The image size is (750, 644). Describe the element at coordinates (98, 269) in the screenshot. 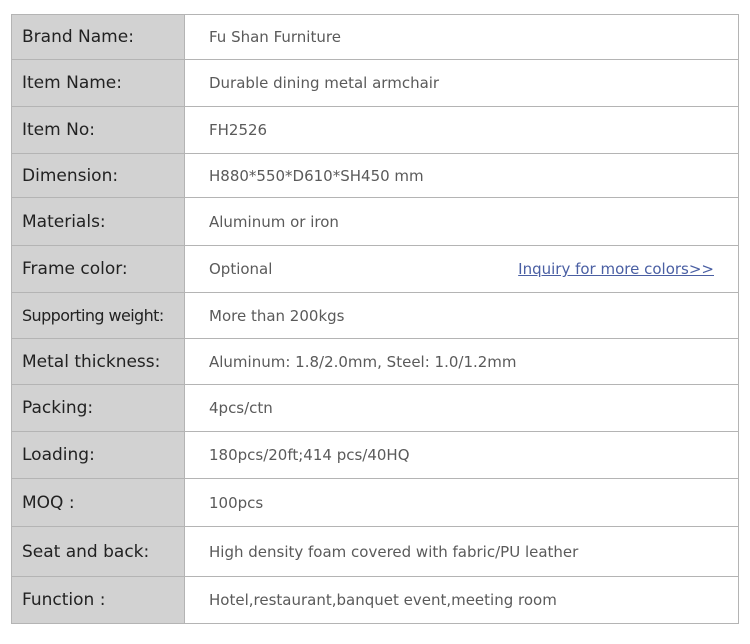

I see `spec-label: Frame color:` at that location.